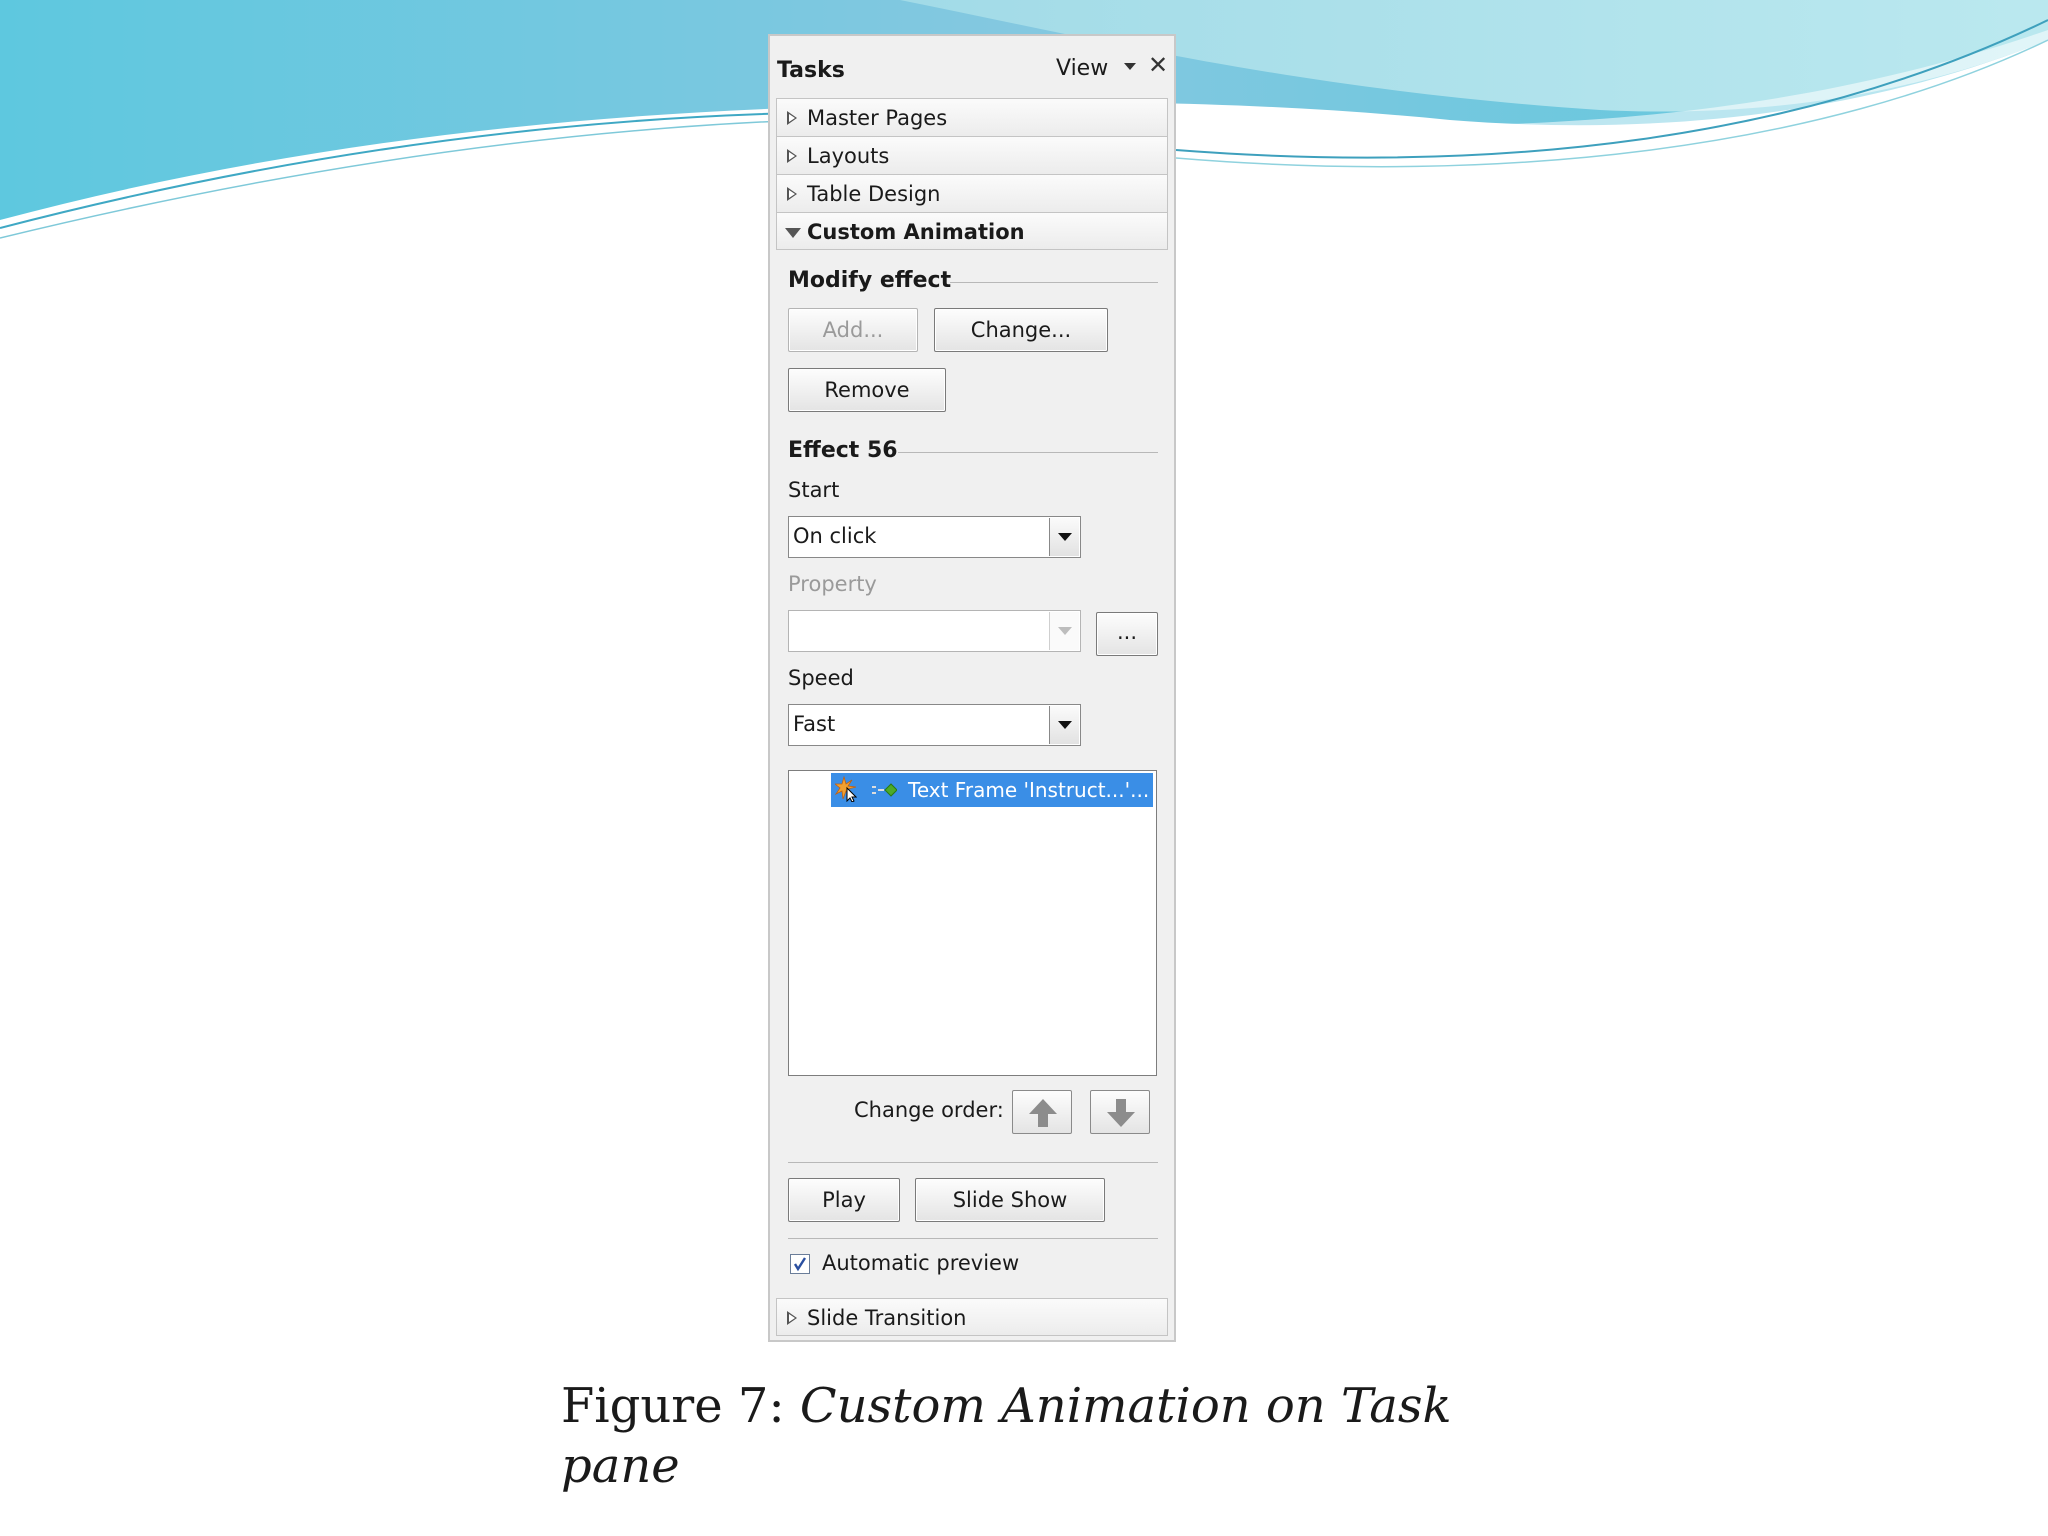  Describe the element at coordinates (1011, 1436) in the screenshot. I see `figure-caption: Figure 7: Custom Animation on Task pane` at that location.